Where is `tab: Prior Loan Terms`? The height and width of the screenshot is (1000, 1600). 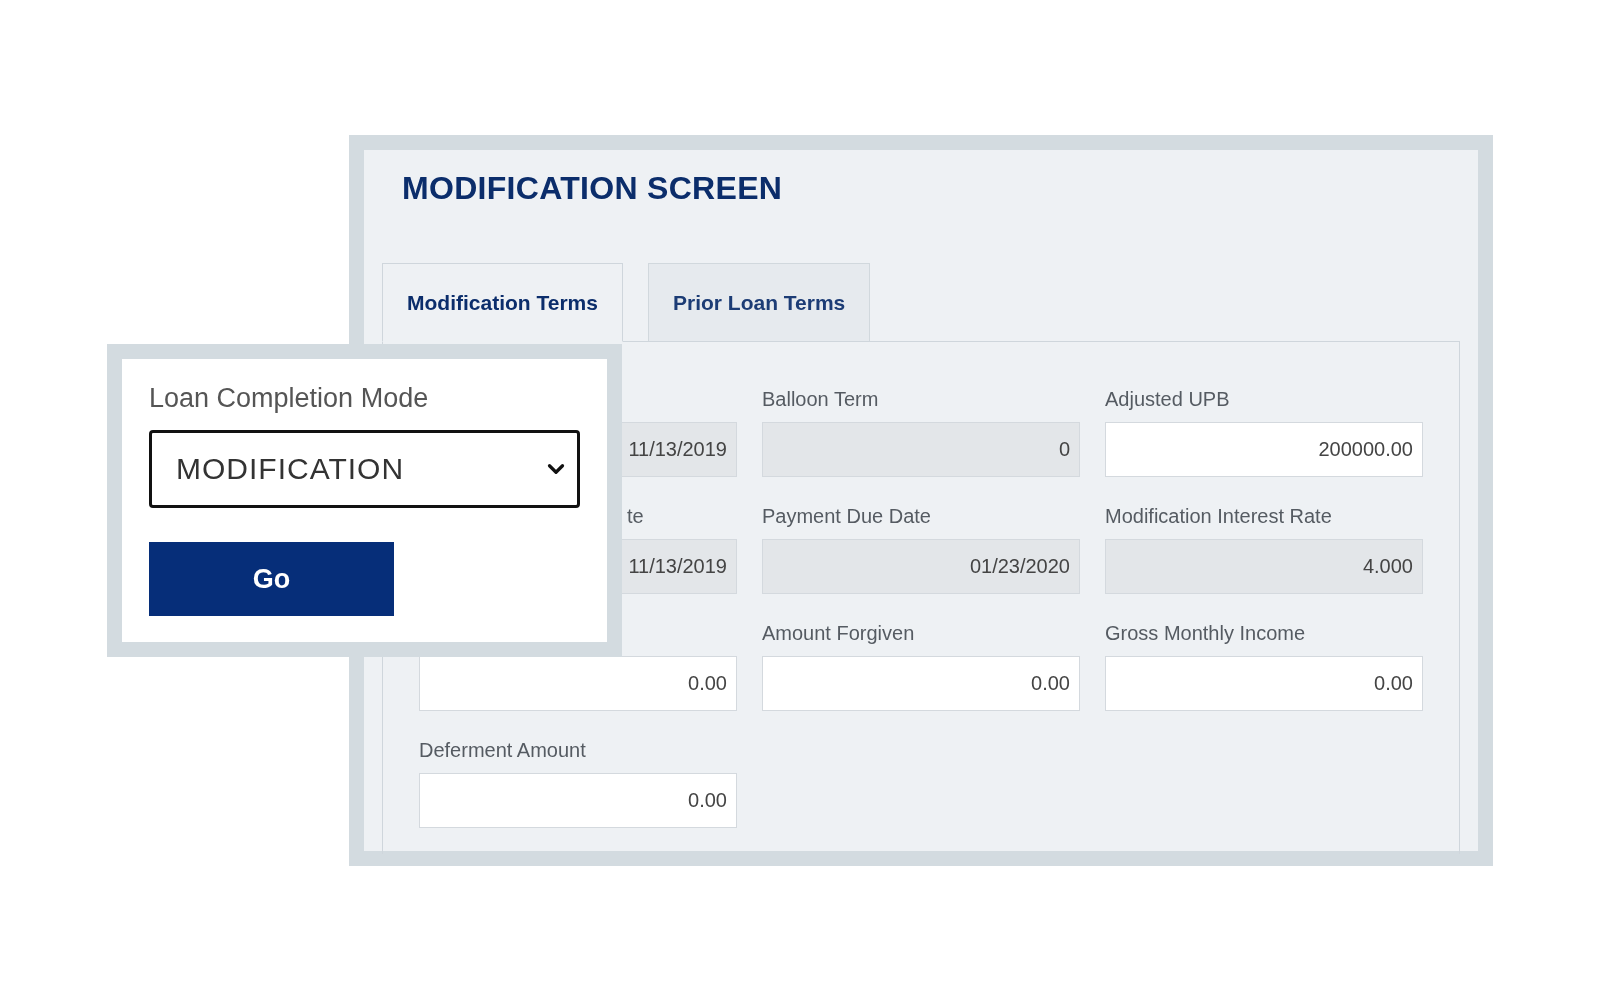
tab: Prior Loan Terms is located at coordinates (759, 302).